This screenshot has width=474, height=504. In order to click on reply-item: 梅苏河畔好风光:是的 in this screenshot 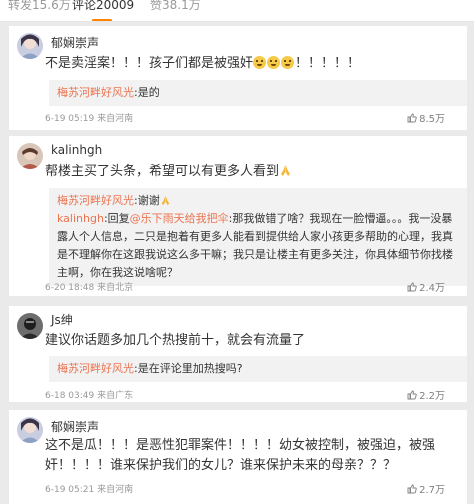, I will do `click(108, 92)`.